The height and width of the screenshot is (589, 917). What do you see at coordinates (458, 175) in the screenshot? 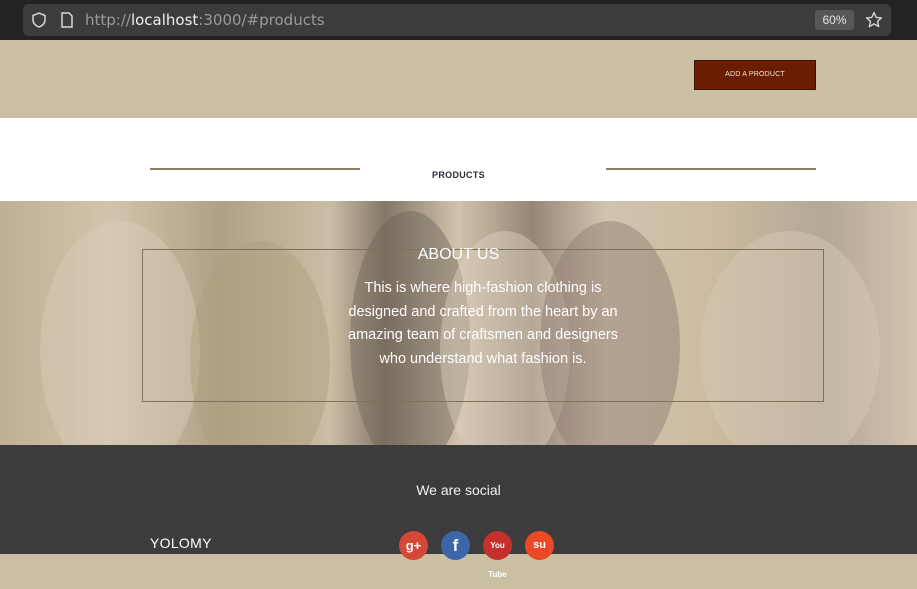
I see `products-heading: PRODUCTS` at bounding box center [458, 175].